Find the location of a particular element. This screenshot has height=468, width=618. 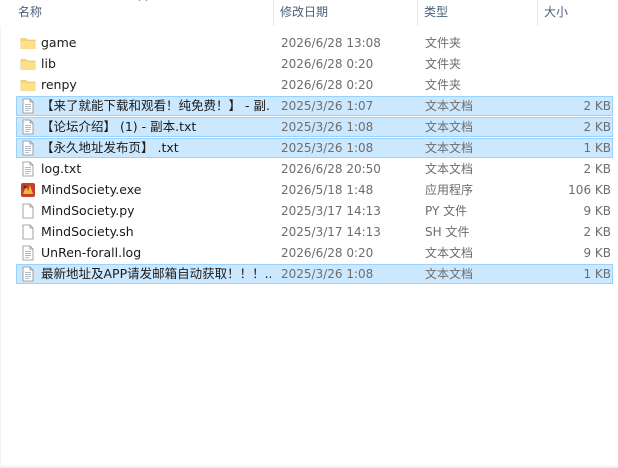

file-row: log.txt 2026/6/28 20:50 文本文档 2 KB is located at coordinates (314, 169).